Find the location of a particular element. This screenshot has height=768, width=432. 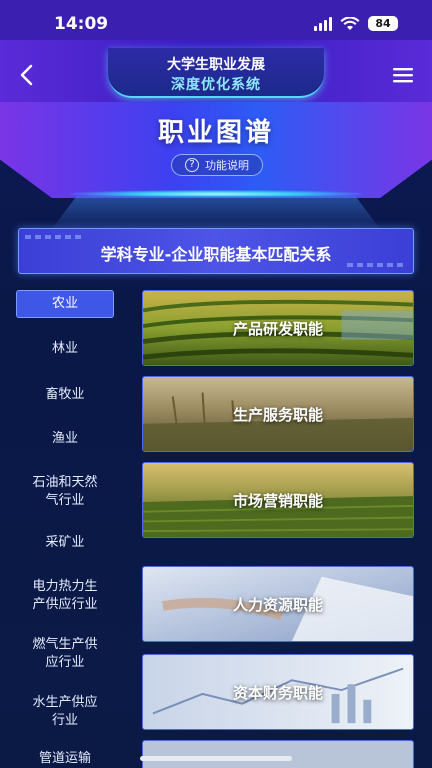

card-label: 人力资源职能 is located at coordinates (277, 604).